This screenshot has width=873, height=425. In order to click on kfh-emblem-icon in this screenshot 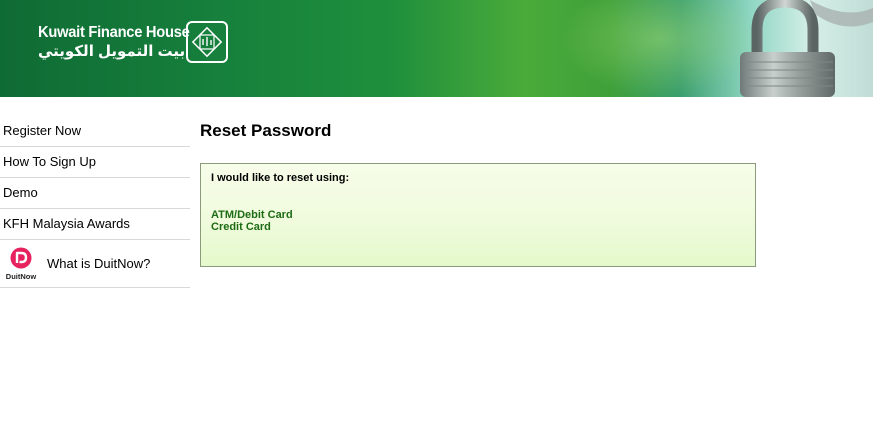, I will do `click(207, 42)`.